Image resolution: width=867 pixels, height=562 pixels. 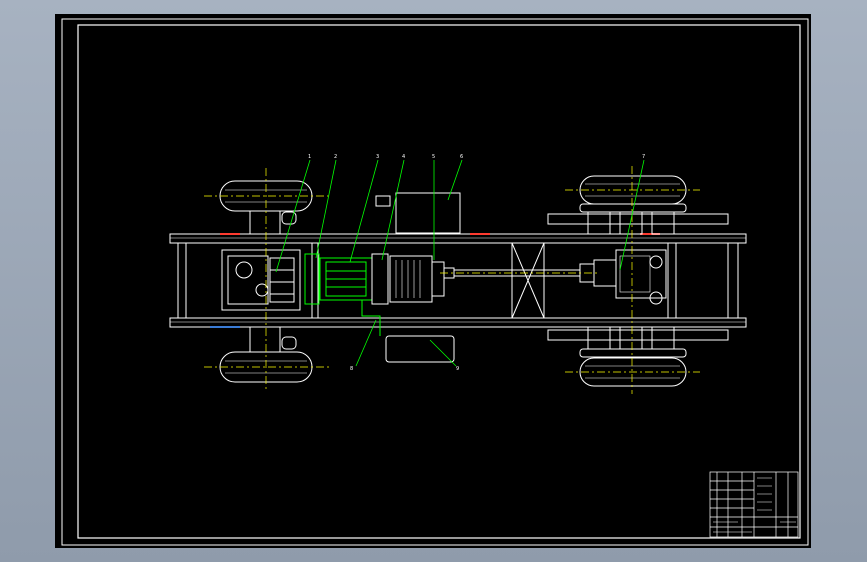 What do you see at coordinates (335, 157) in the screenshot?
I see `balloon-2: 2` at bounding box center [335, 157].